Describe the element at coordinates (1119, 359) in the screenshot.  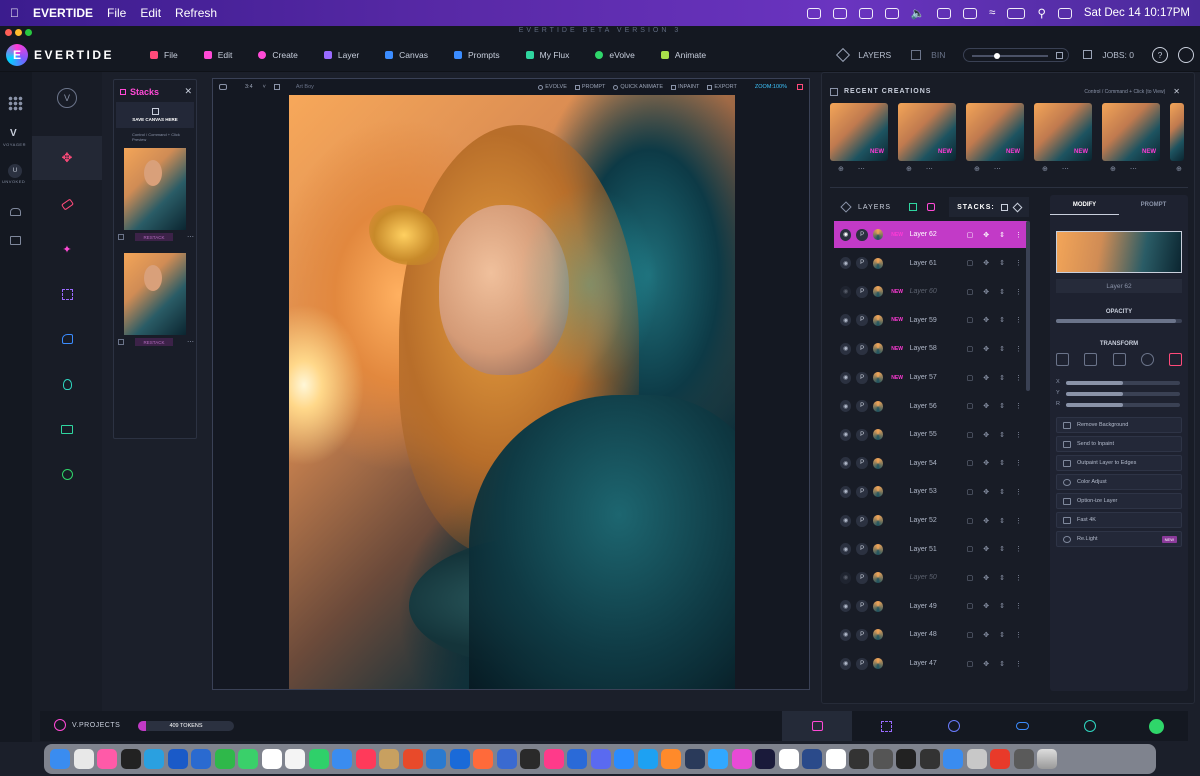
I see `duplicate-icon` at that location.